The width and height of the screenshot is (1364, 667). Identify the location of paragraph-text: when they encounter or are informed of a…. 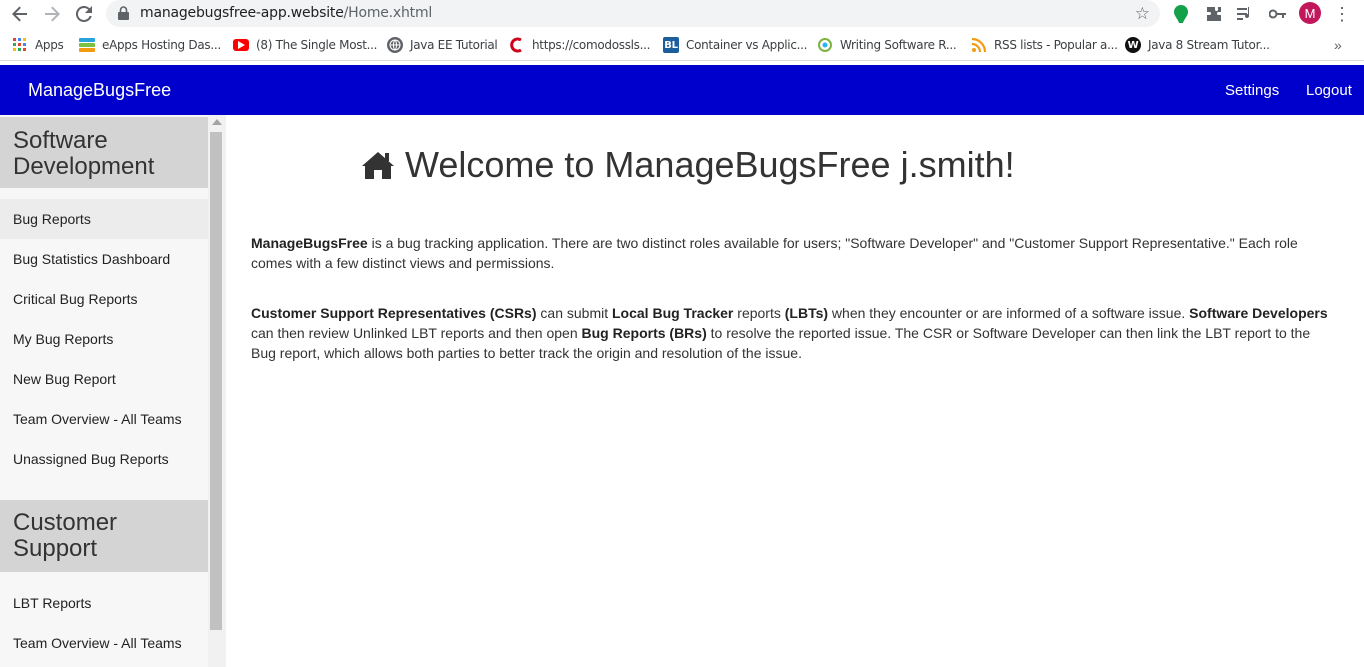
(1009, 313).